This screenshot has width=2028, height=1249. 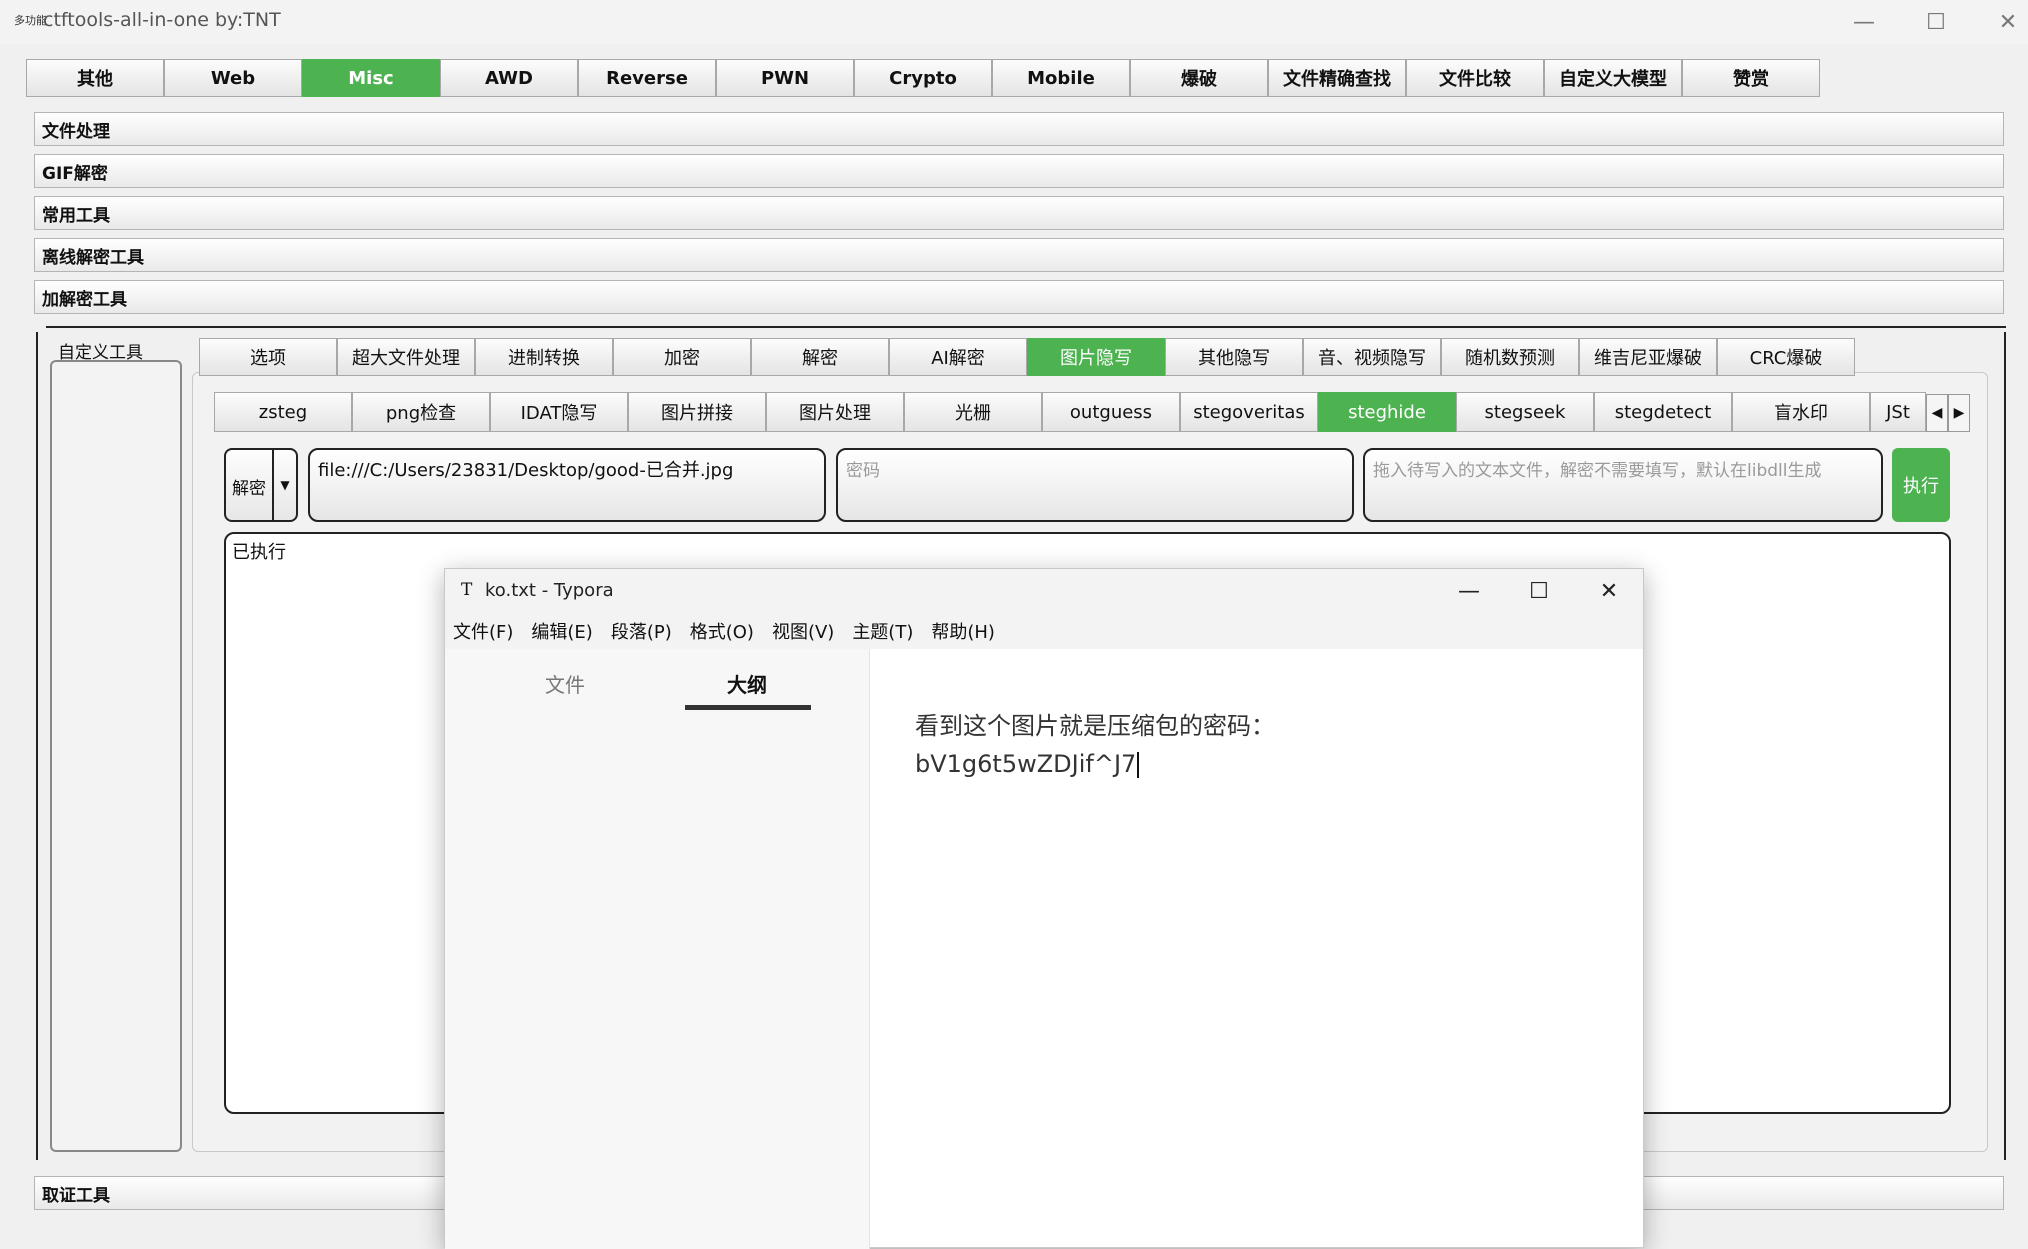 I want to click on menu-paragraph: 段落(P), so click(x=641, y=631).